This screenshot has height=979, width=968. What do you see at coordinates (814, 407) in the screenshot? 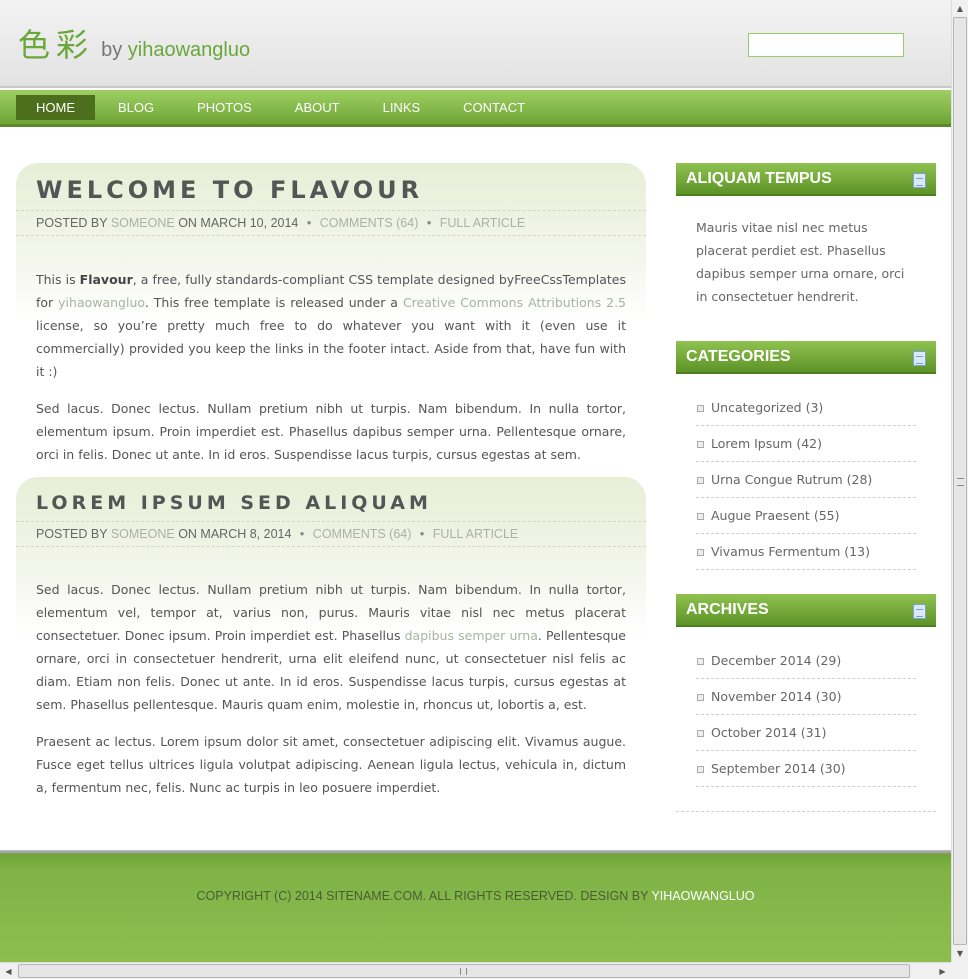
I see `category-count: (3)` at bounding box center [814, 407].